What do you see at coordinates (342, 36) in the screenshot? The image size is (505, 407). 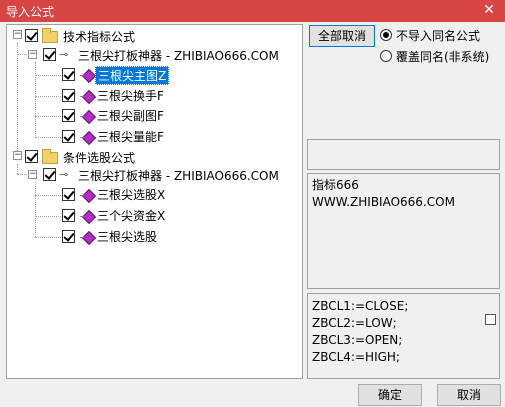 I see `deselect-all-button: 全部取消` at bounding box center [342, 36].